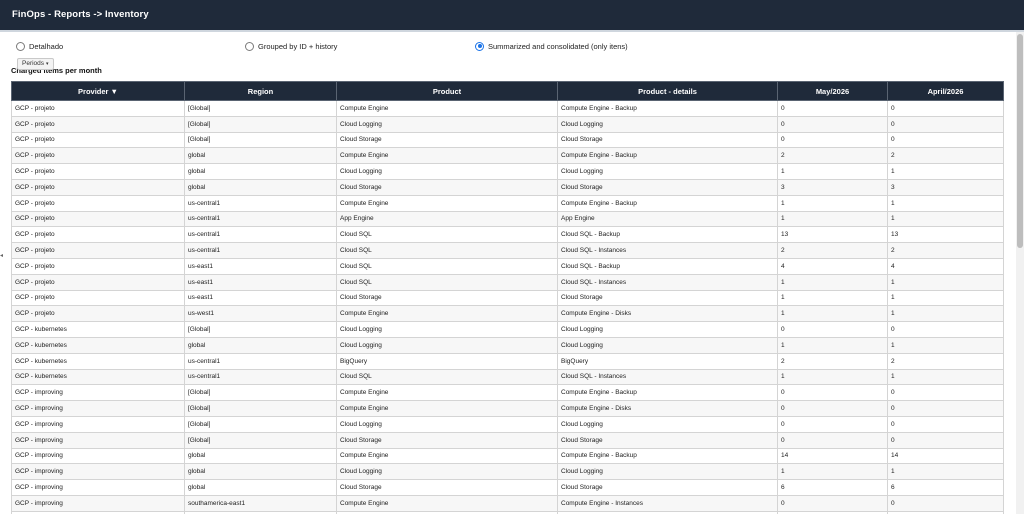  Describe the element at coordinates (832, 91) in the screenshot. I see `column-header-may-2026: May/2026` at that location.